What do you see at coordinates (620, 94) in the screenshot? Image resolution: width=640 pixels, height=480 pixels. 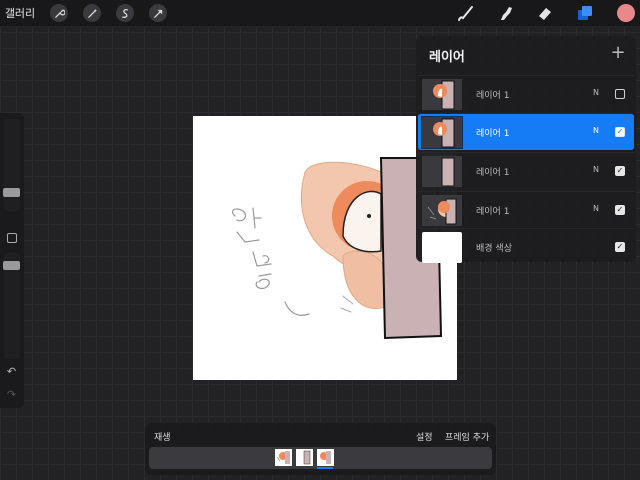 I see `layer-visibility-checkbox` at bounding box center [620, 94].